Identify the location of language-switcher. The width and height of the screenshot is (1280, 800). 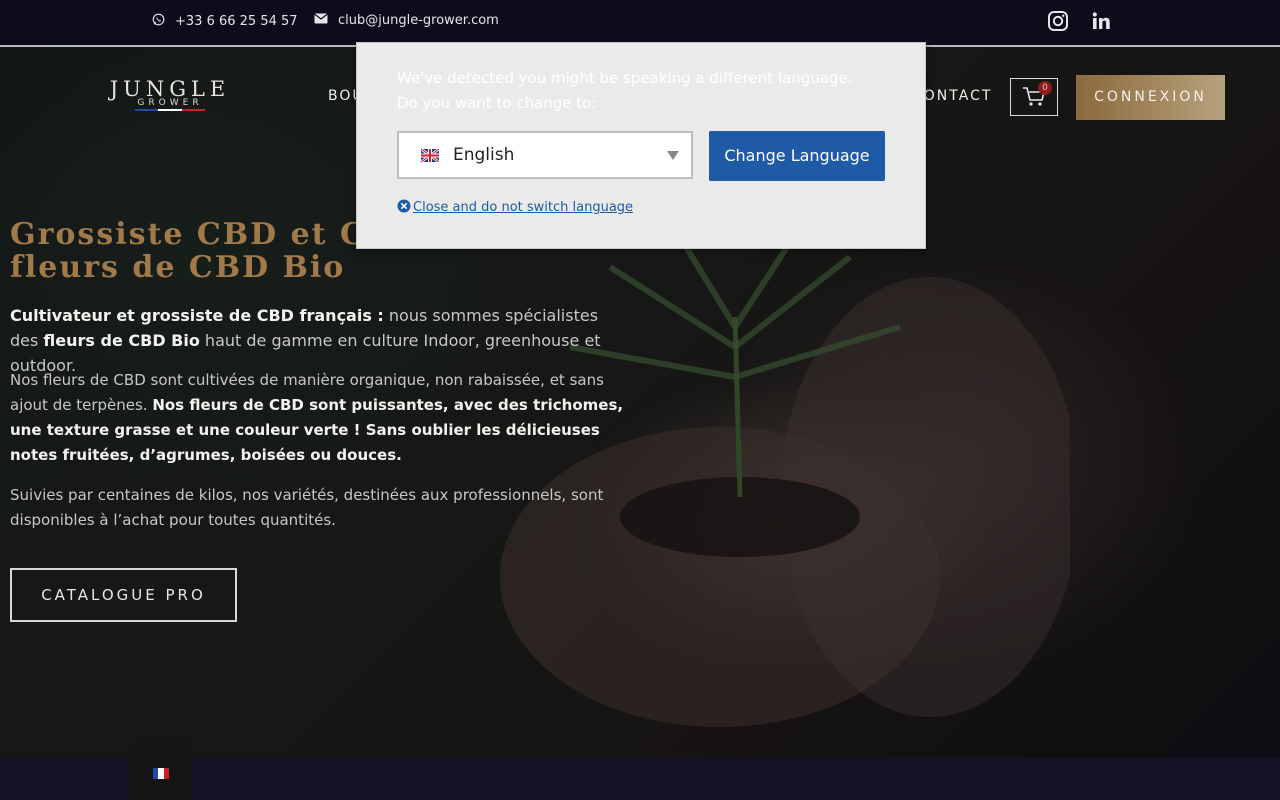
(161, 771).